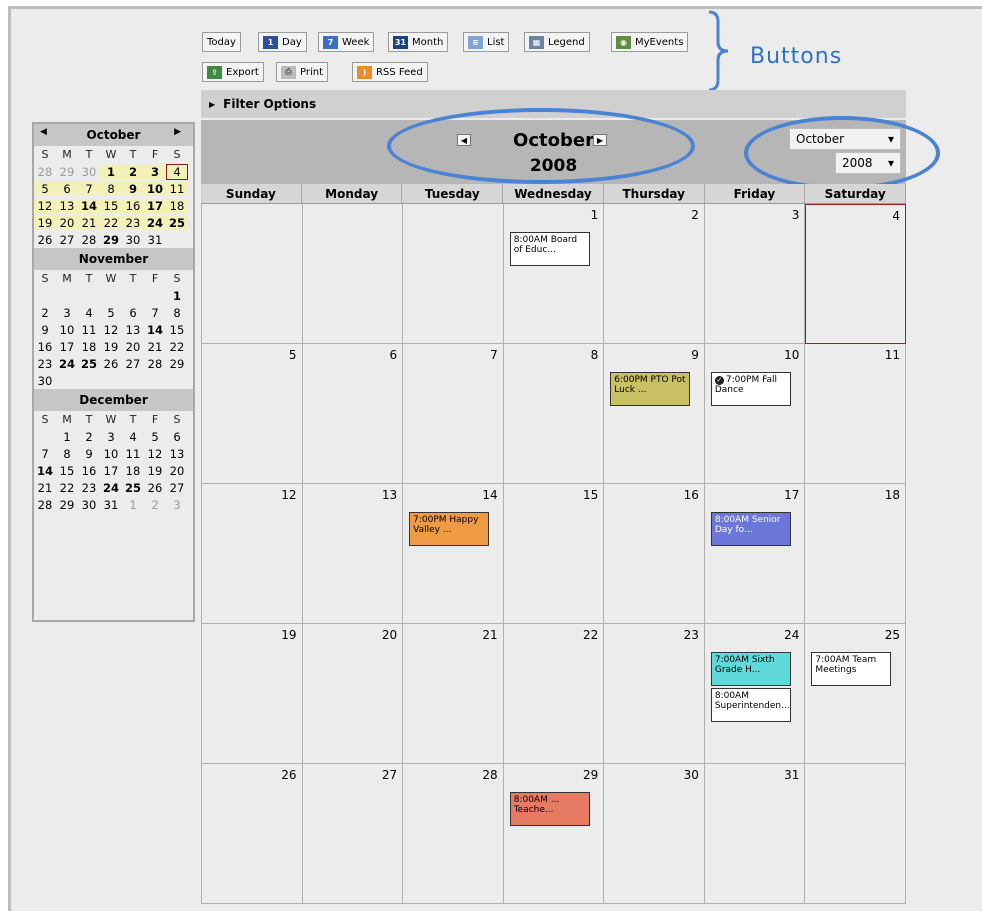 Image resolution: width=982 pixels, height=911 pixels. What do you see at coordinates (851, 669) in the screenshot?
I see `event-chip: 7:00AM Team Meetings` at bounding box center [851, 669].